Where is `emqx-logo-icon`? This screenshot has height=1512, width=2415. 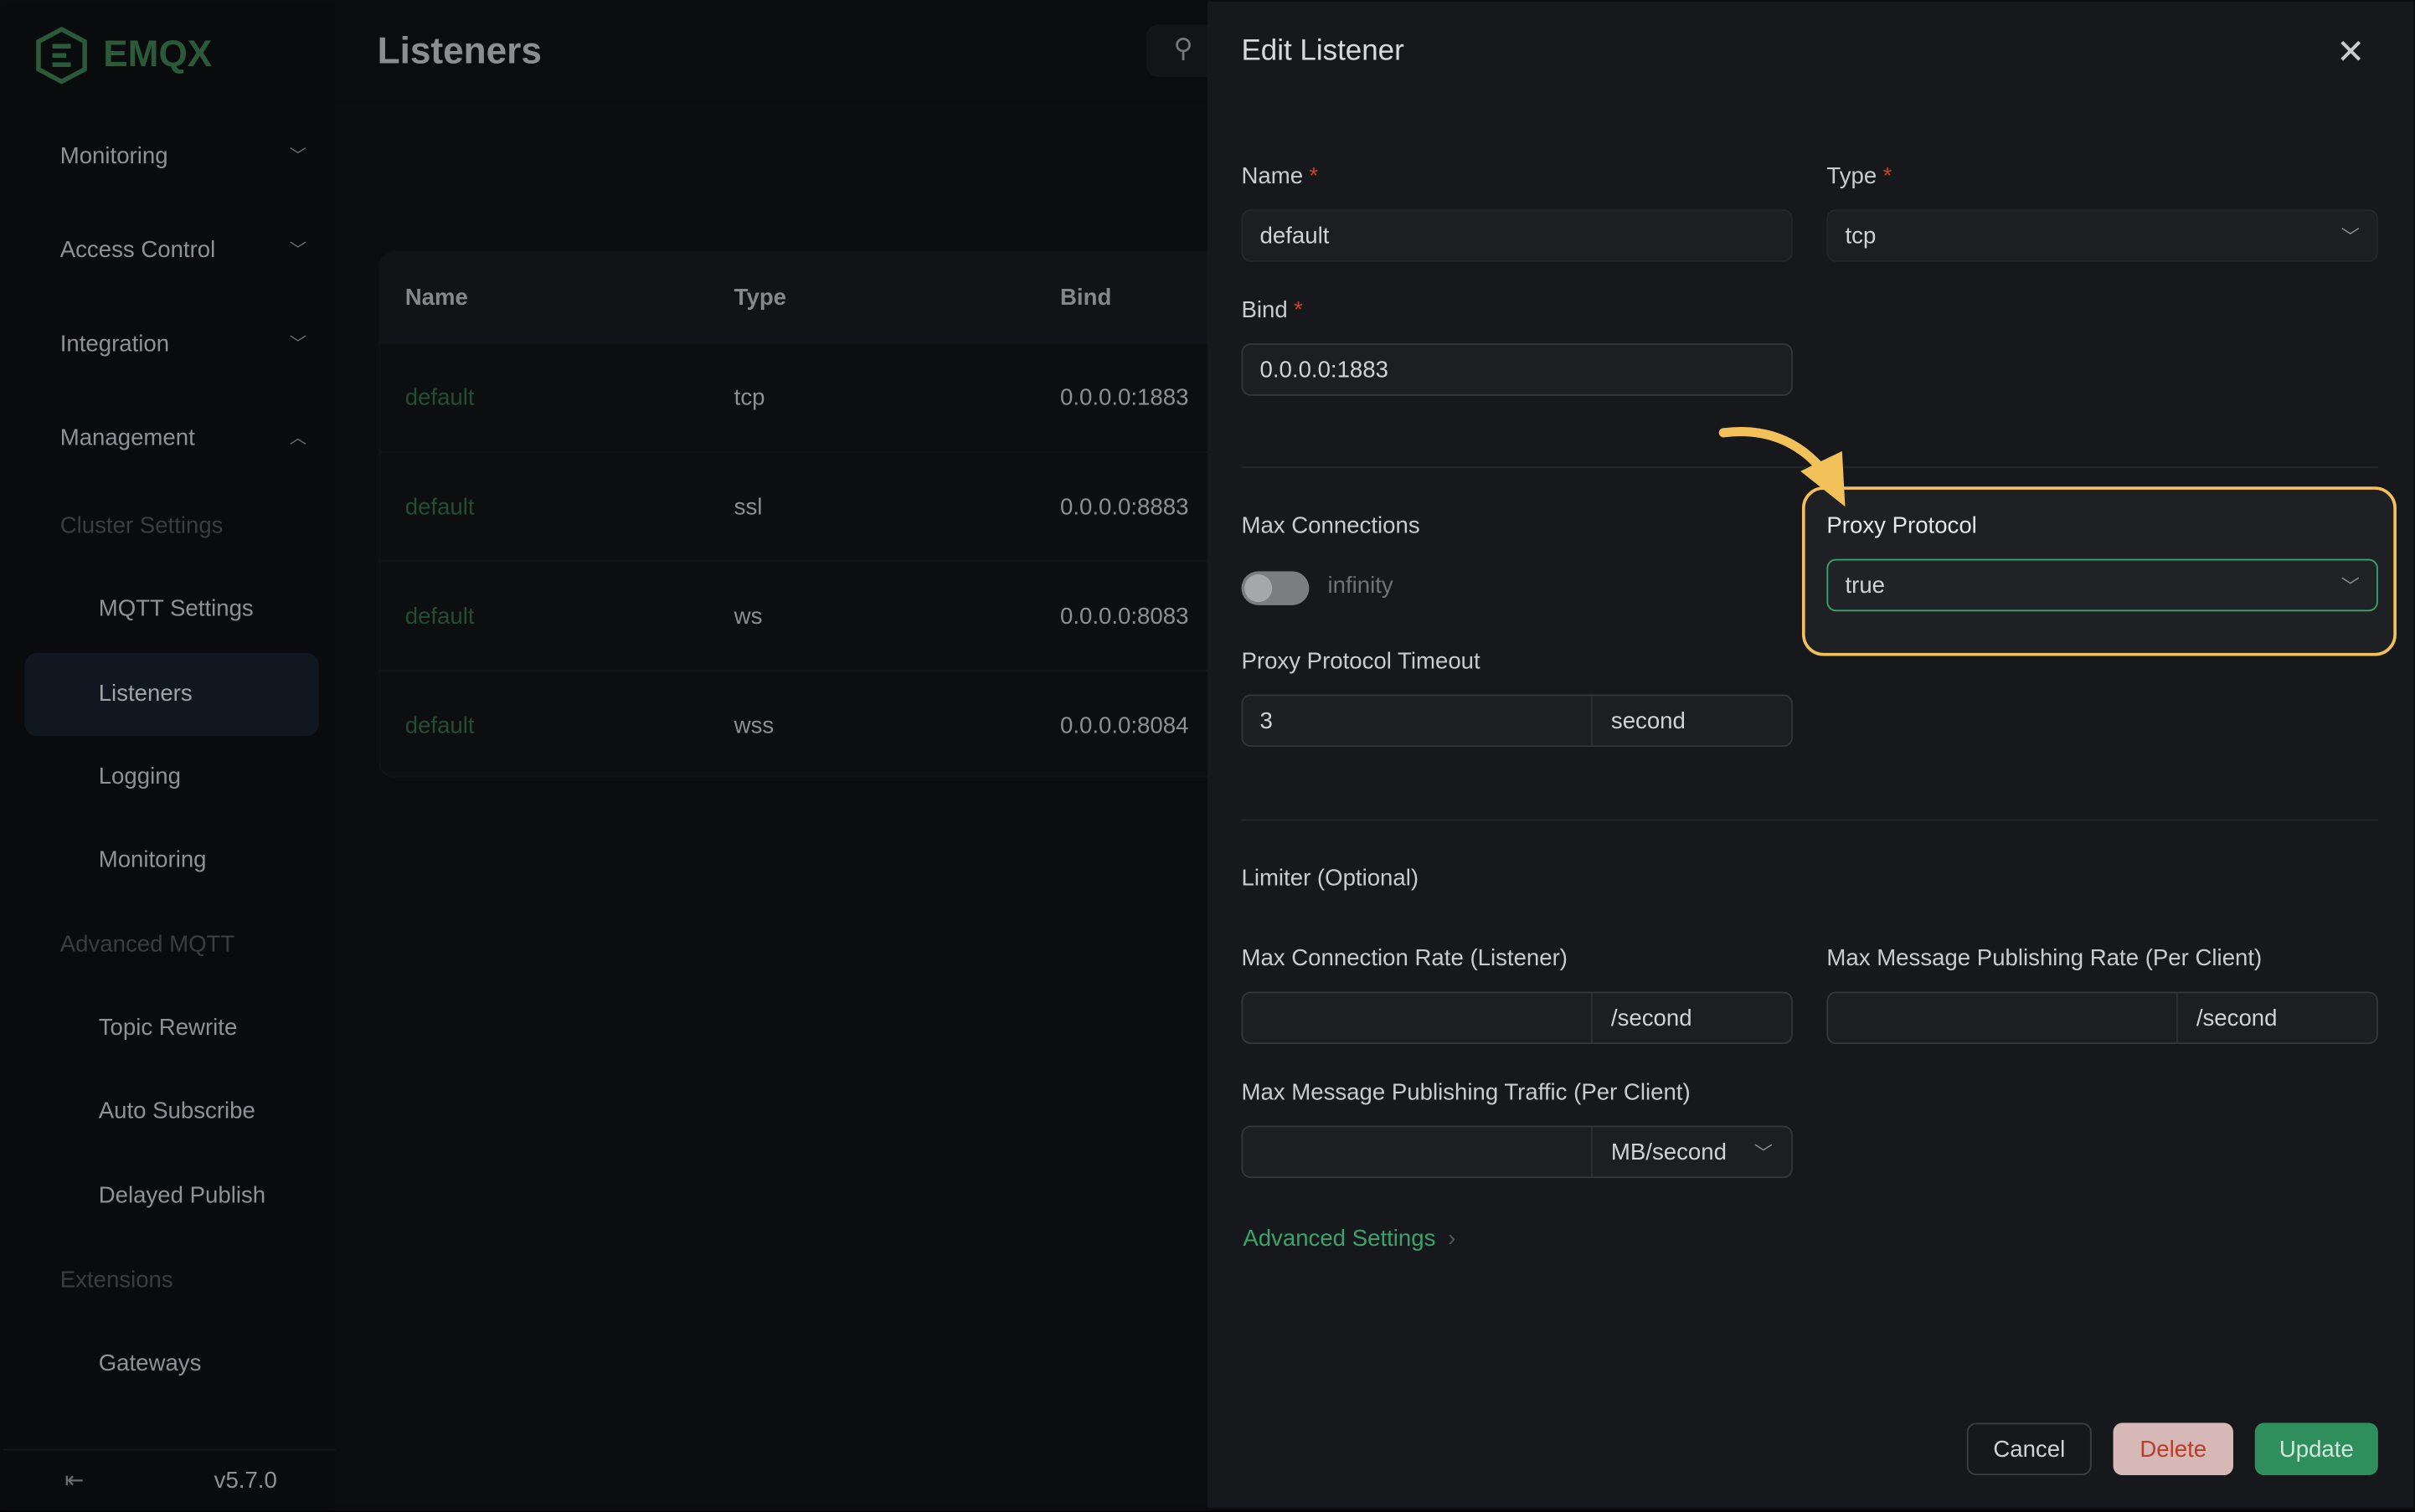
emqx-logo-icon is located at coordinates (61, 56).